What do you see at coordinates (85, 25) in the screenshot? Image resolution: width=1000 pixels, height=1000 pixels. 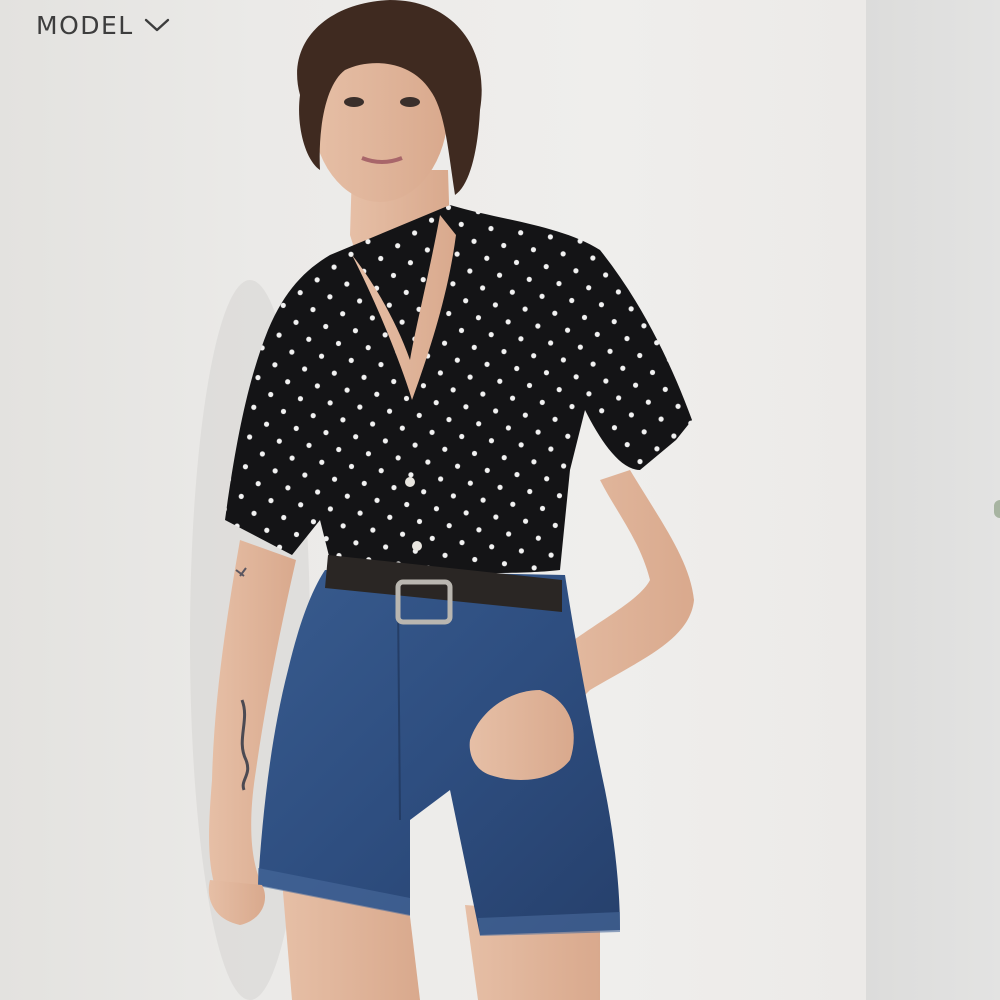 I see `model-label: MODEL` at bounding box center [85, 25].